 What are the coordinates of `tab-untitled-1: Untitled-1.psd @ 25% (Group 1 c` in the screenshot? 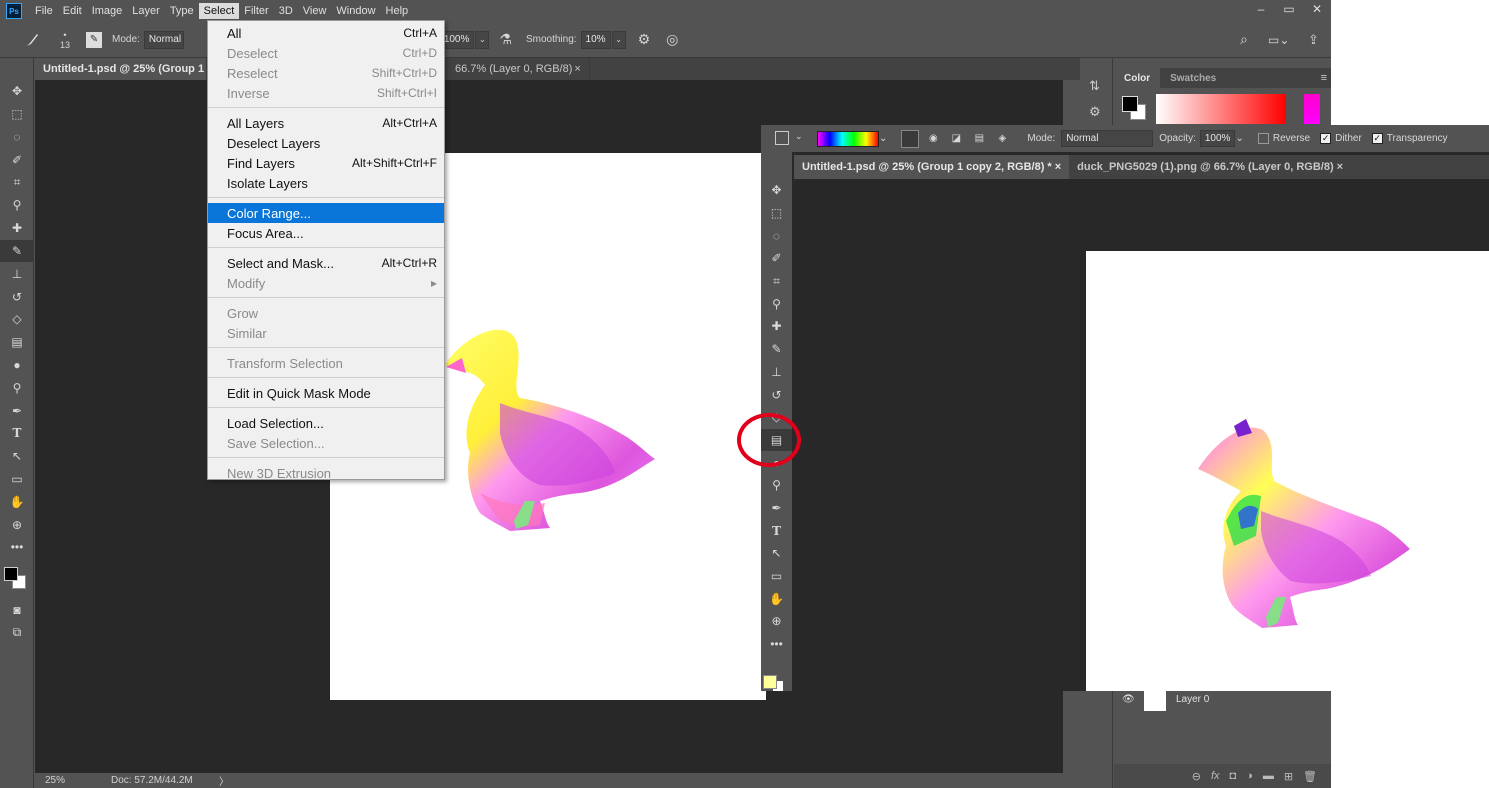 It's located at (121, 69).